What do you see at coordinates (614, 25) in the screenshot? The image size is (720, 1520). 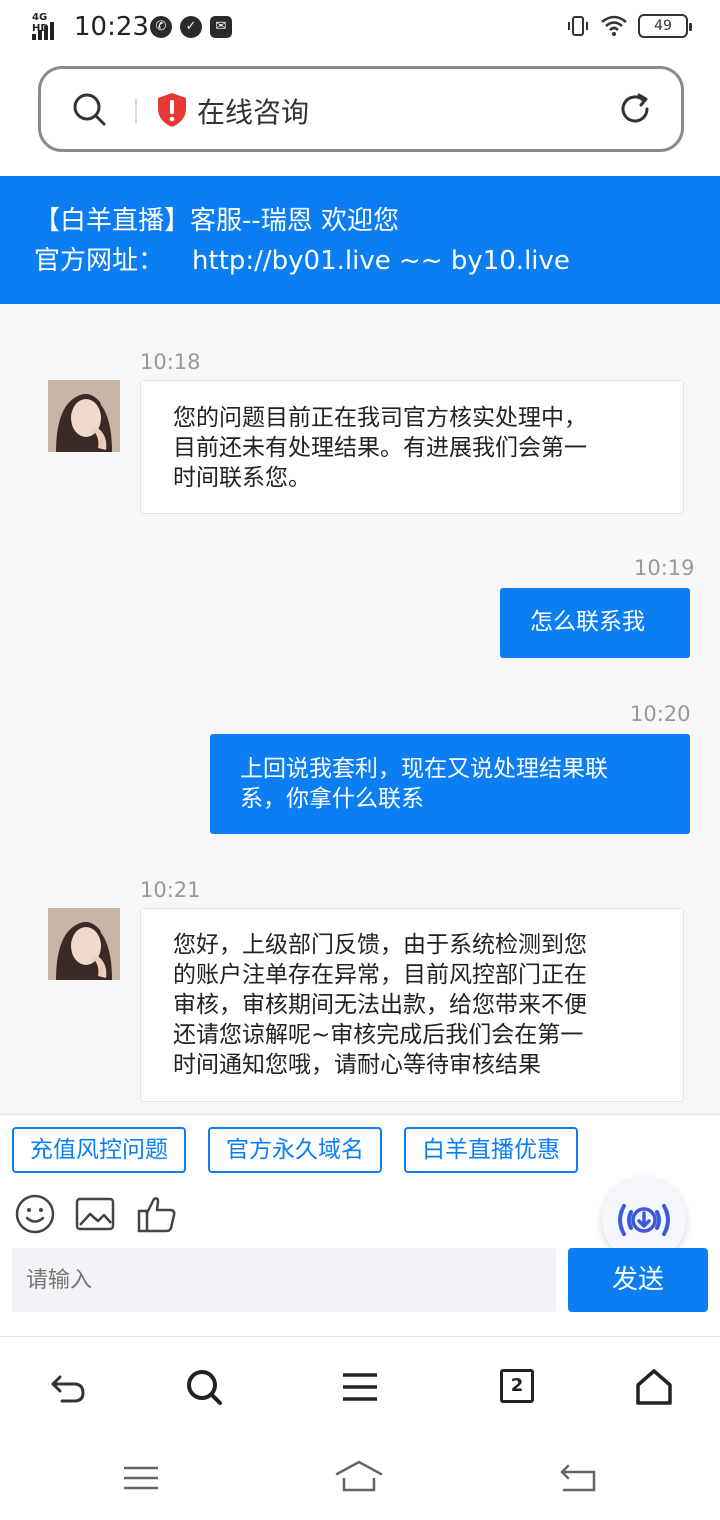 I see `wifi-icon` at bounding box center [614, 25].